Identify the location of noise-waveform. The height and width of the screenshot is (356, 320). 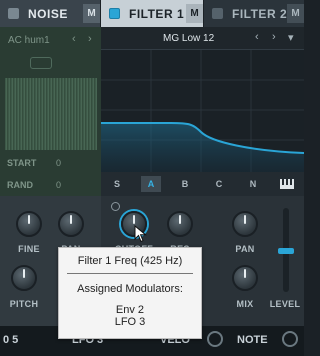
(51, 114).